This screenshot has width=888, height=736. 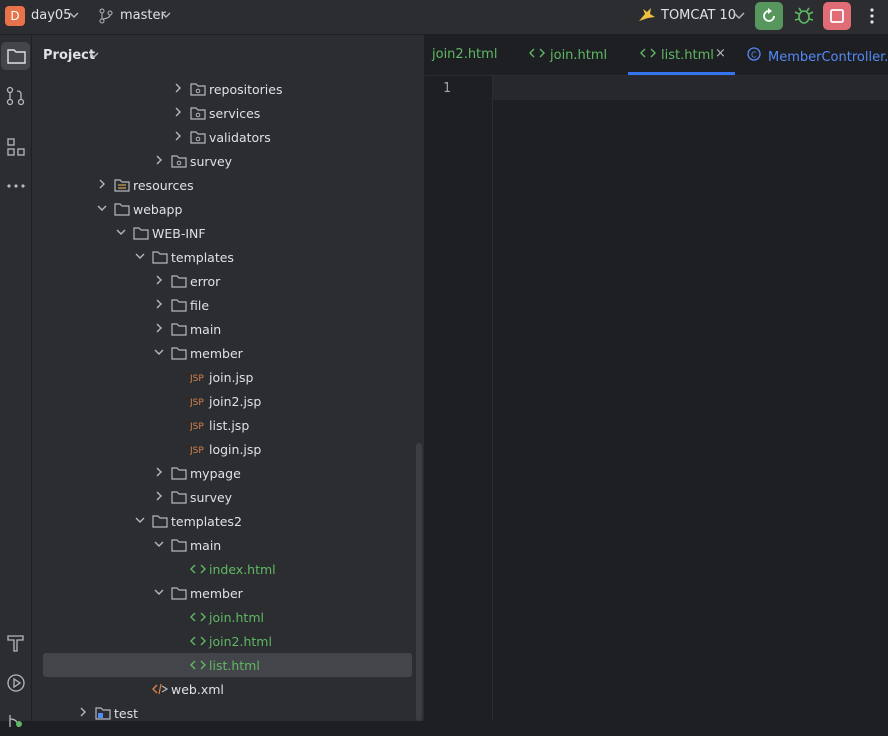 I want to click on tree-row: templates, so click(x=228, y=257).